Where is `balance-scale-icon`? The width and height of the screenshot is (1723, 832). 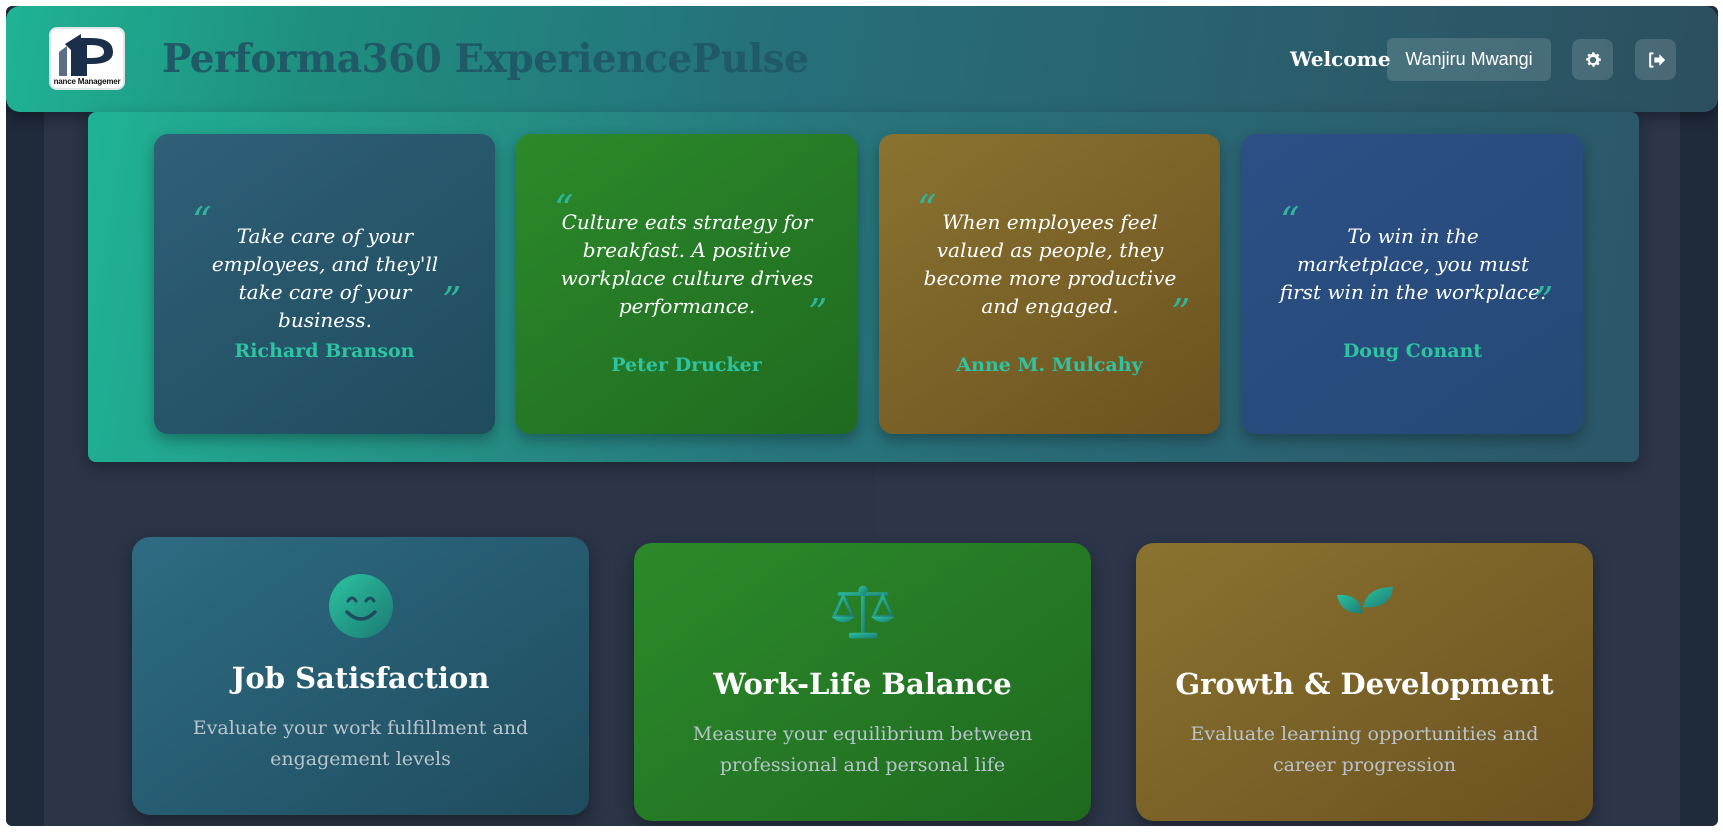
balance-scale-icon is located at coordinates (863, 612).